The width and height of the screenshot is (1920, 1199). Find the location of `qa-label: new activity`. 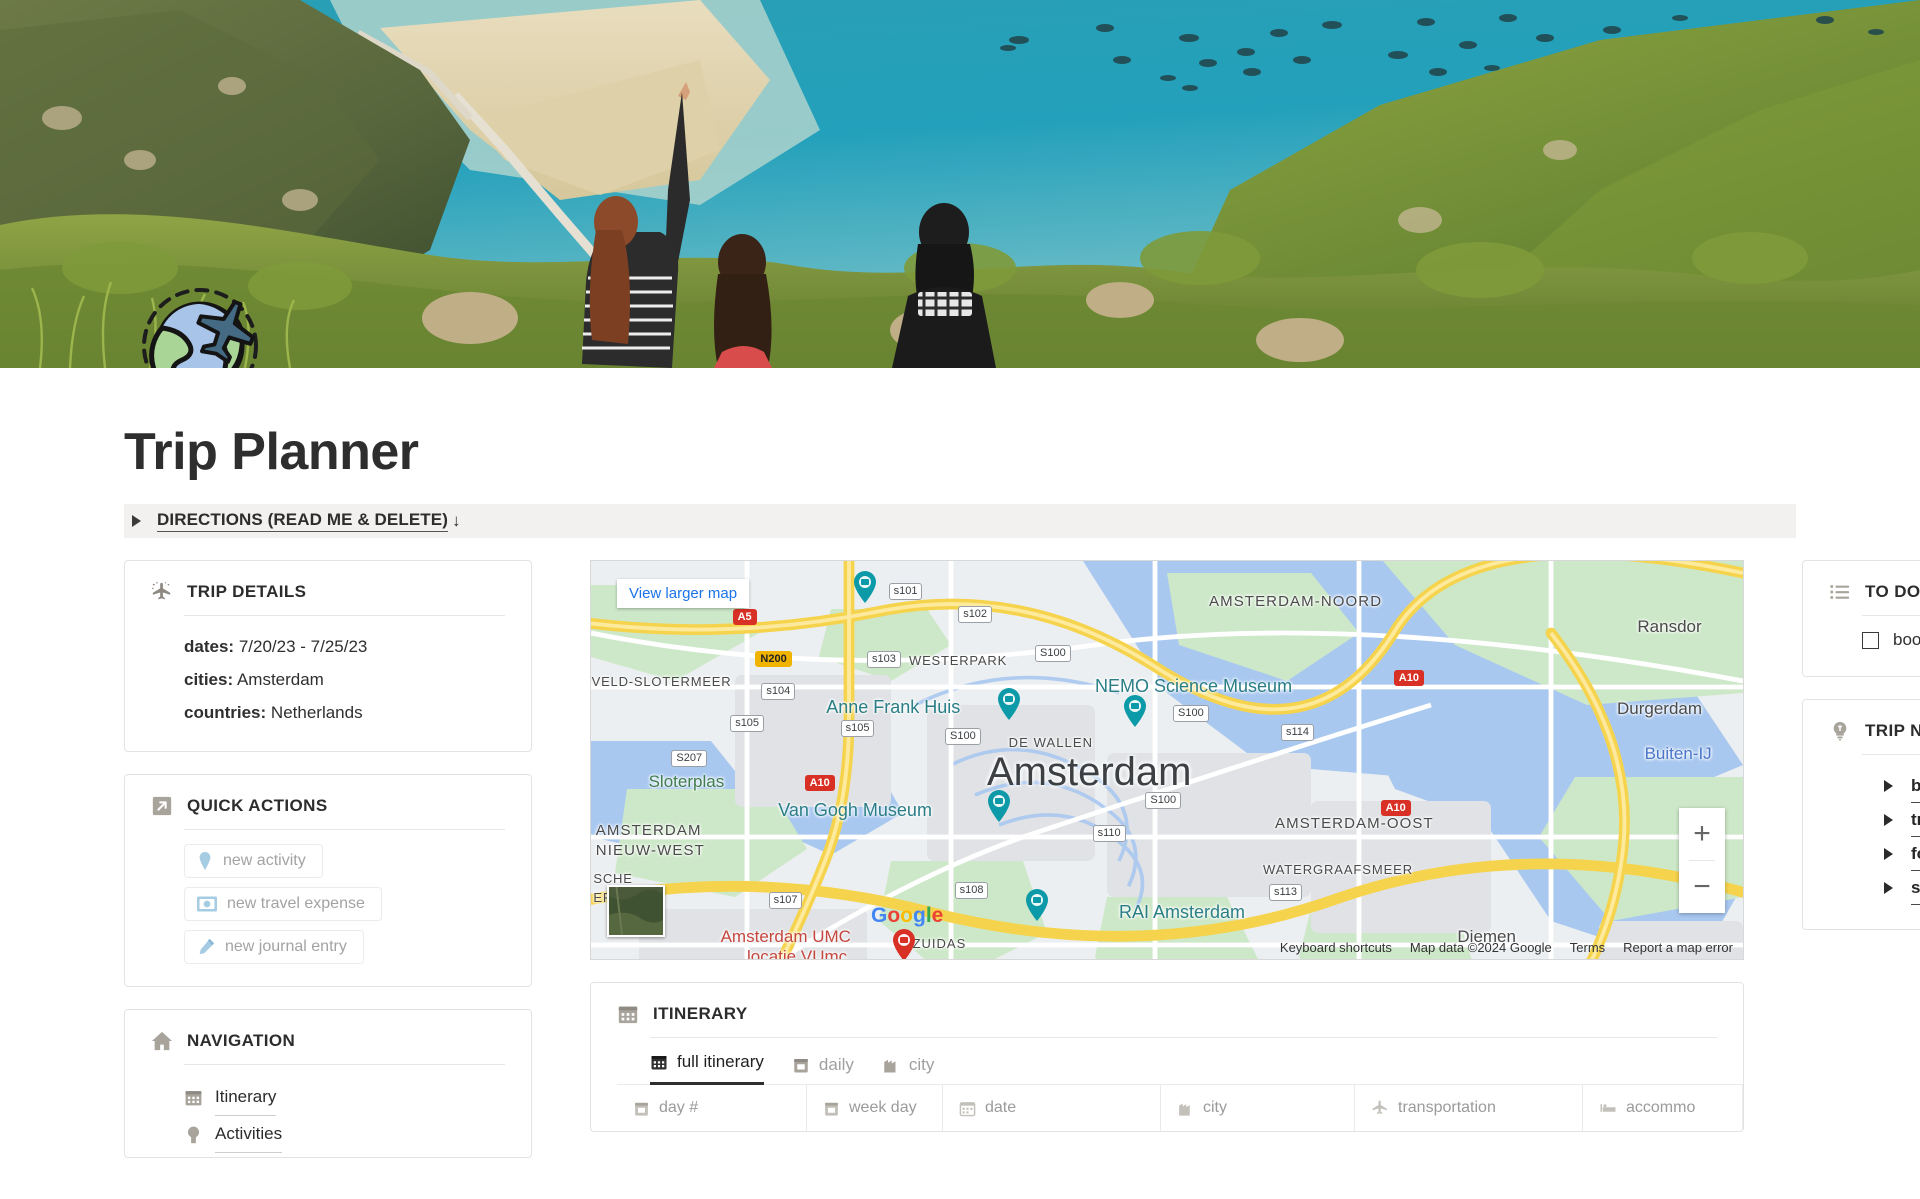

qa-label: new activity is located at coordinates (264, 860).